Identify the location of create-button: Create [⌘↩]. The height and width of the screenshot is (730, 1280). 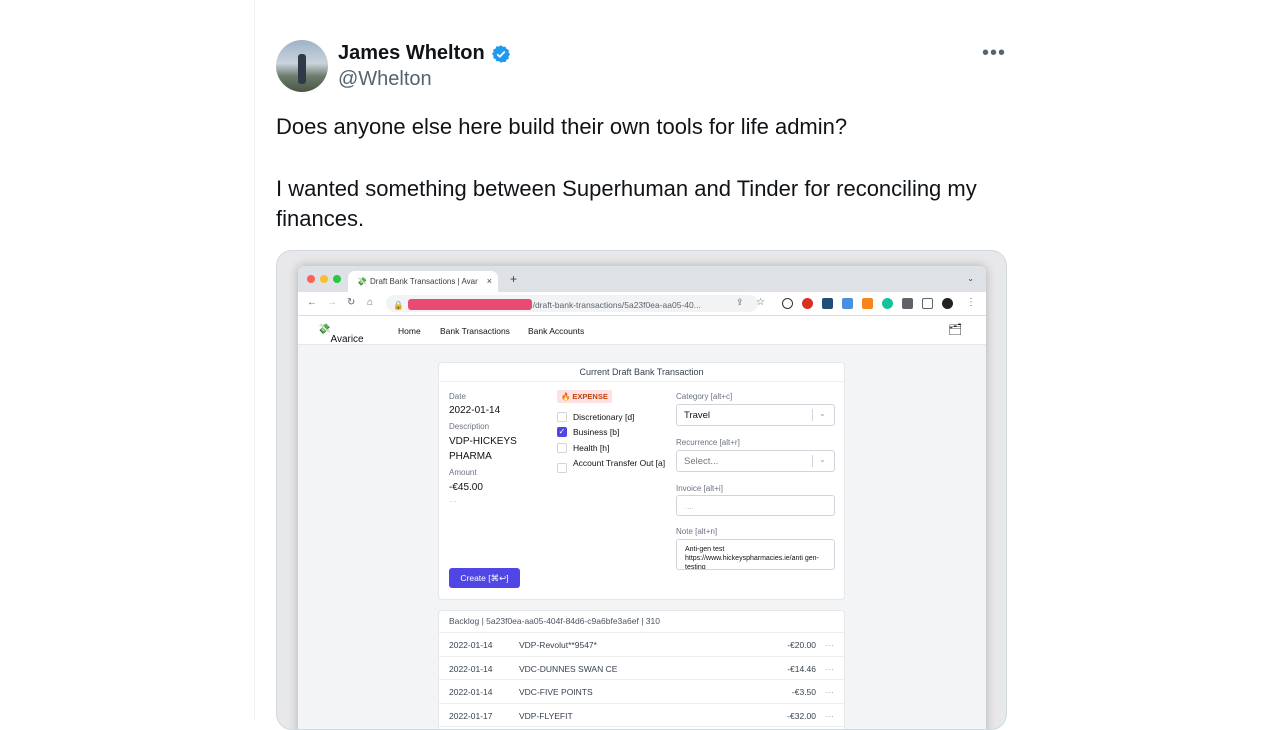
(484, 578).